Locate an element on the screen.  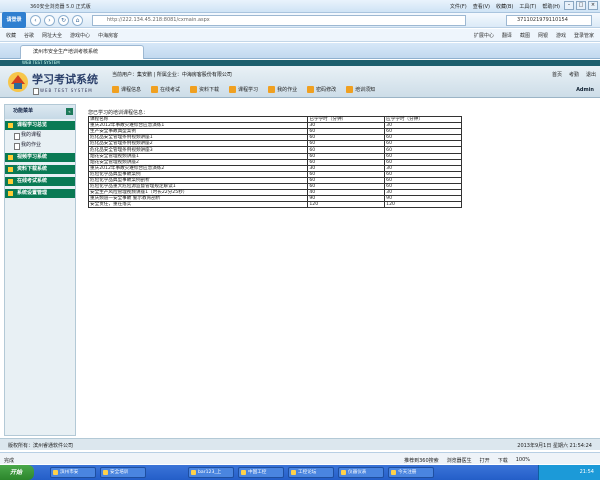
fav-collect: 收藏 is located at coordinates (11, 35).